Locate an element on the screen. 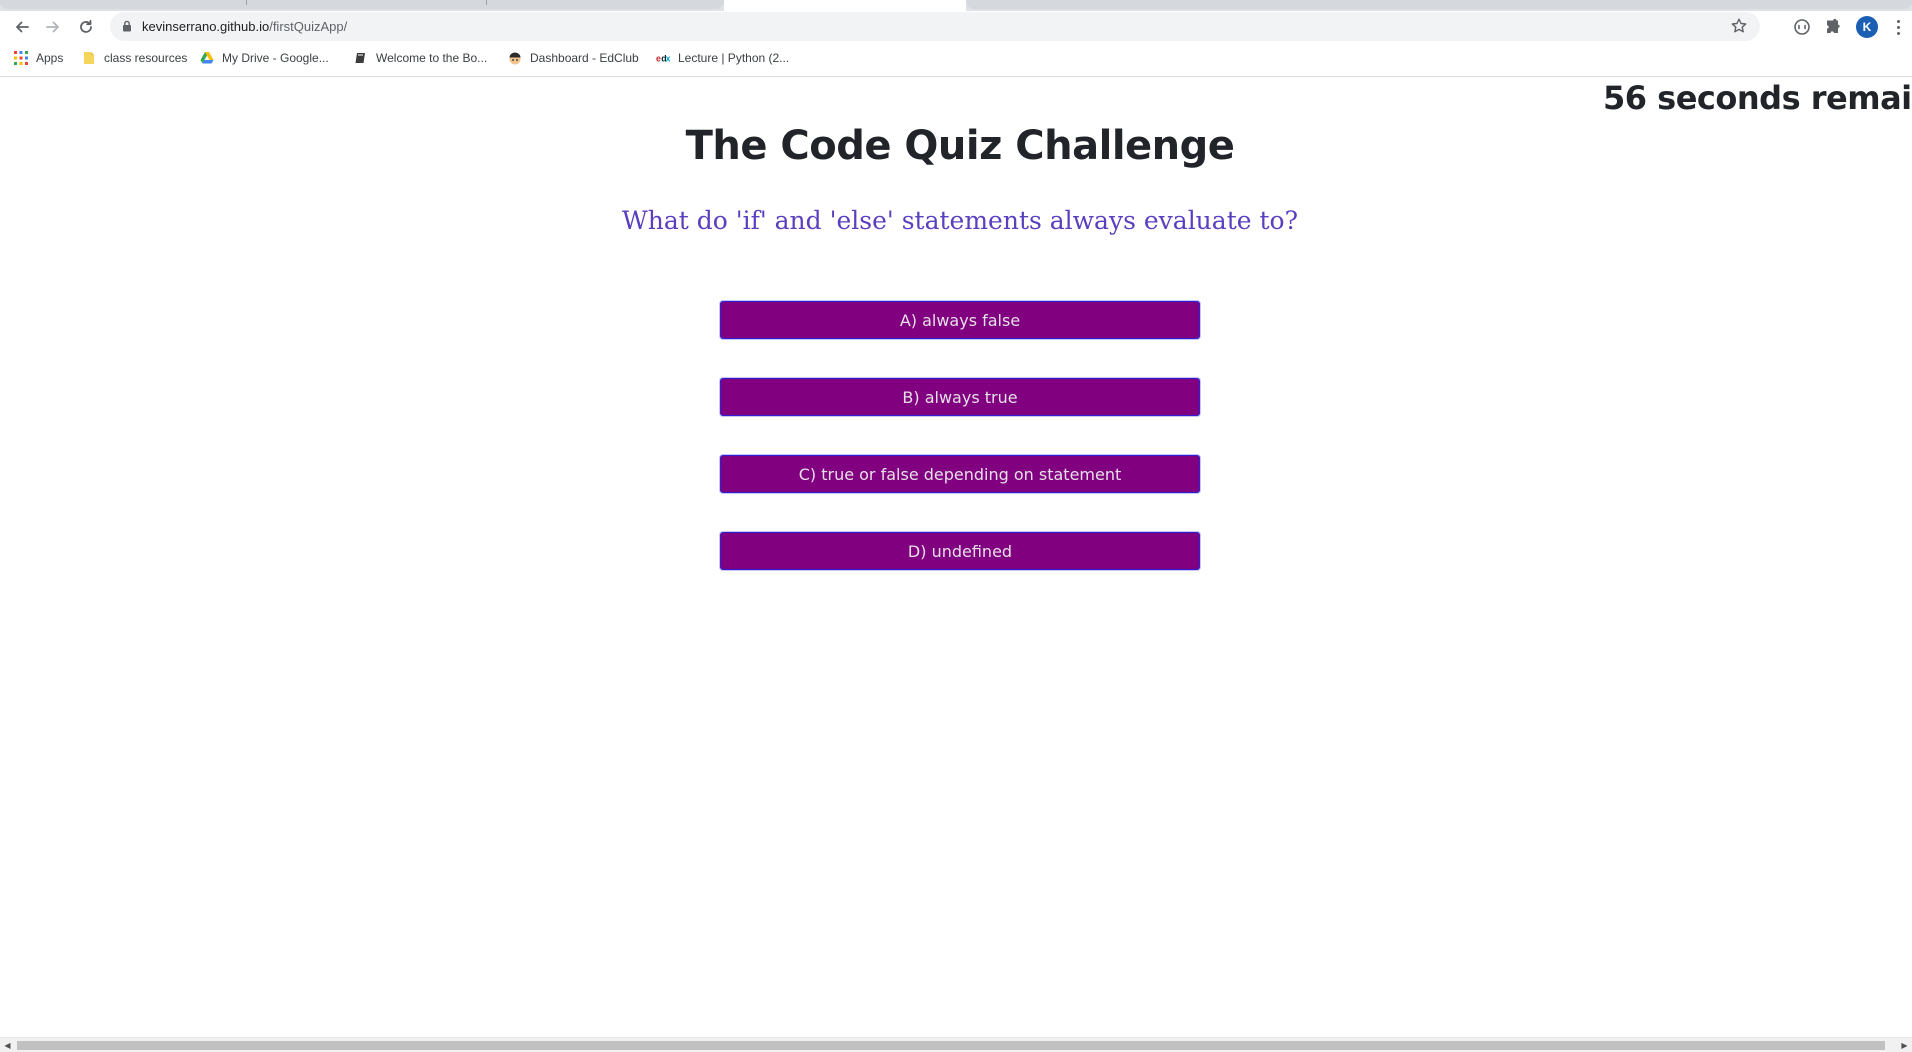 The width and height of the screenshot is (1912, 1052). reload-icon is located at coordinates (86, 26).